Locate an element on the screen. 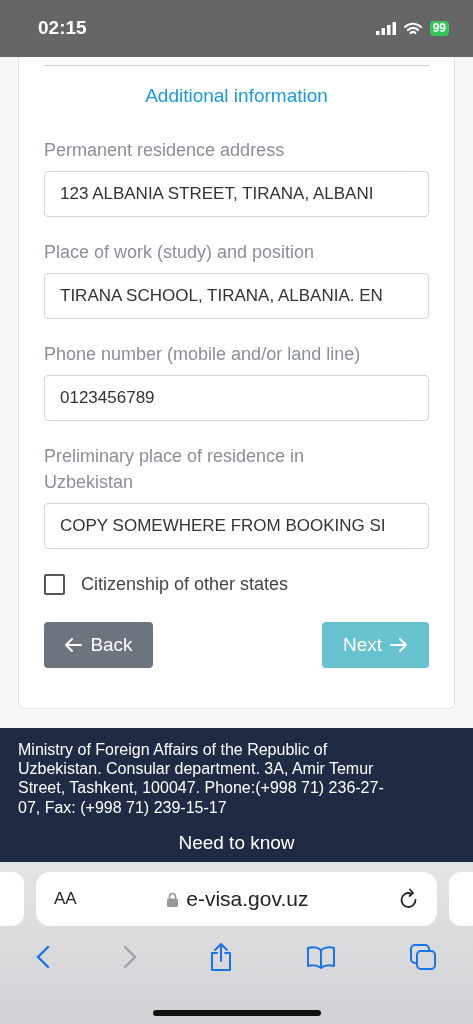  address-bar: AA e-visa.gov.uz is located at coordinates (236, 899).